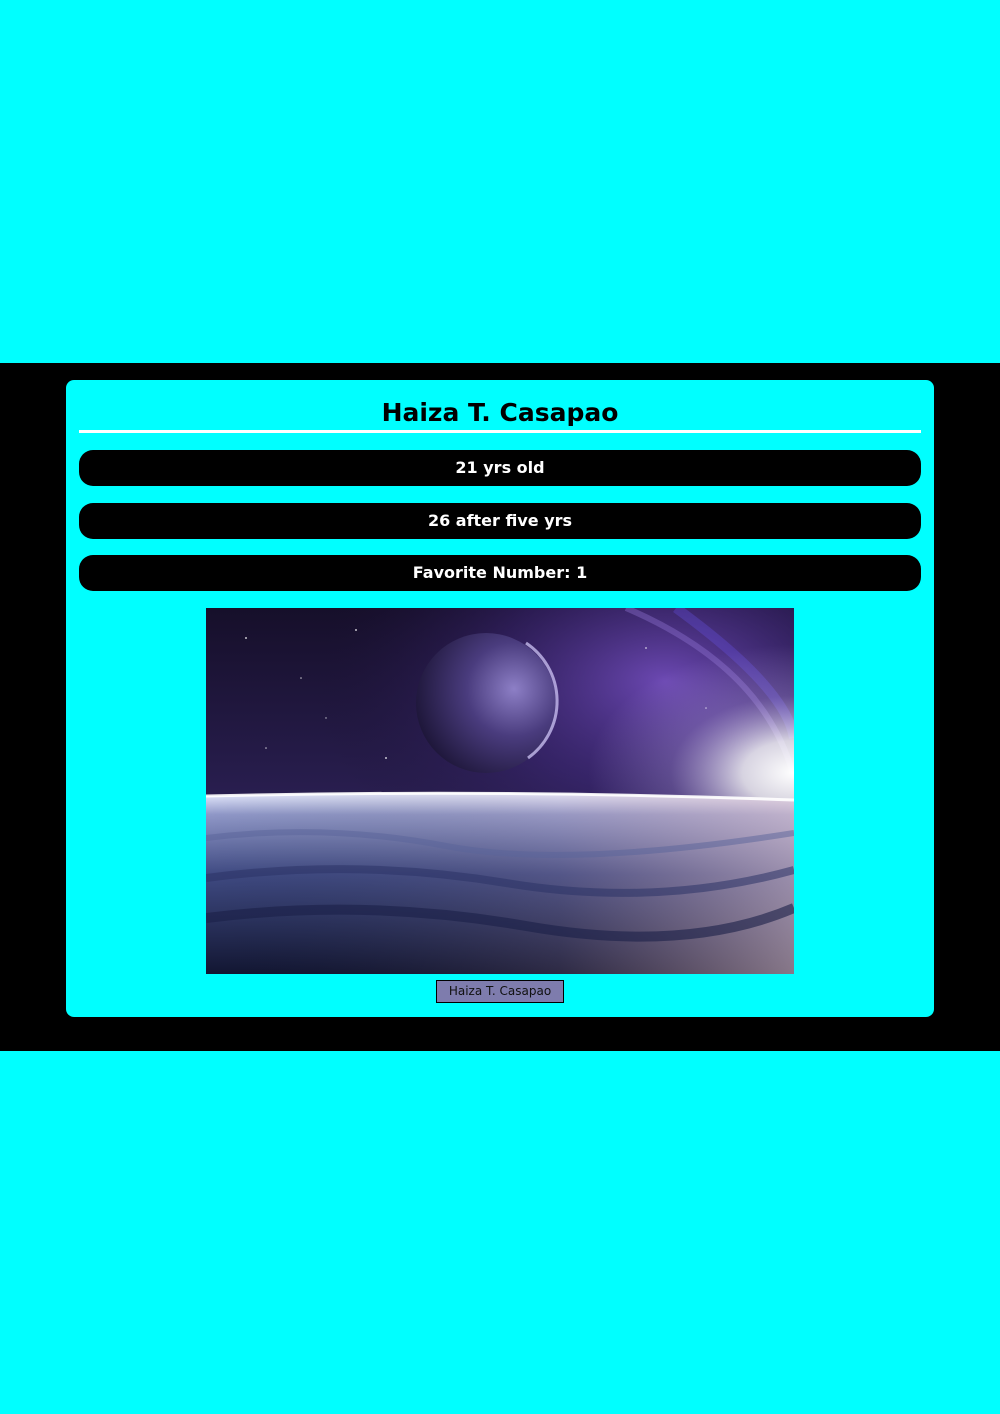 The width and height of the screenshot is (1000, 1414). What do you see at coordinates (500, 991) in the screenshot?
I see `name-button: Haiza T. Casapao` at bounding box center [500, 991].